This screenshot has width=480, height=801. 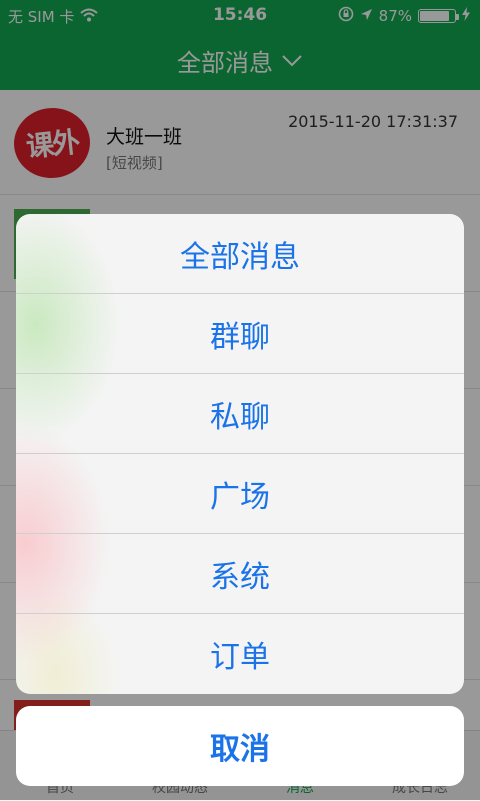 I want to click on action-private-chat: 私聊, so click(x=240, y=414).